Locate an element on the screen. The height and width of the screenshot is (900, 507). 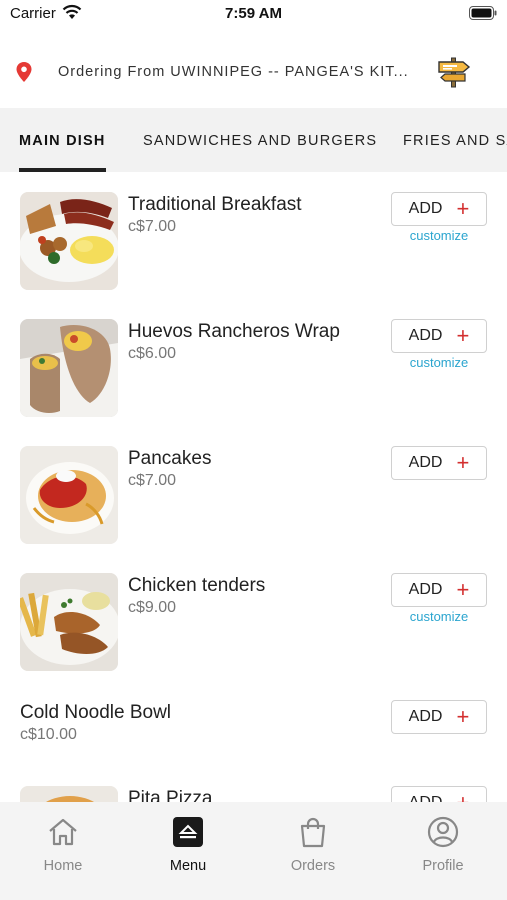
menu-icon is located at coordinates (188, 832).